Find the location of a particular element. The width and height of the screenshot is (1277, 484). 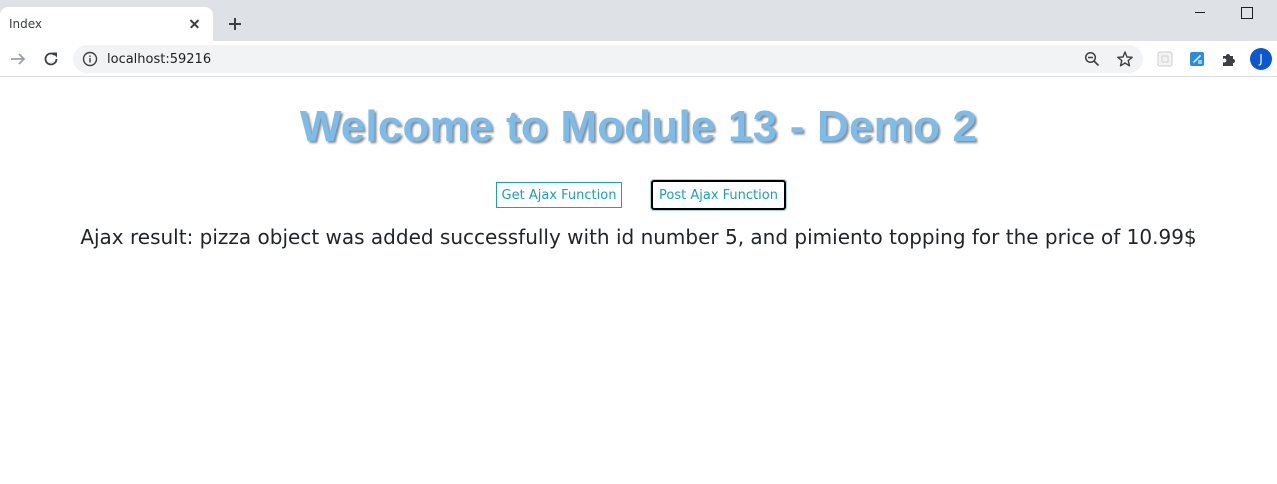

new-tab-plus-icon is located at coordinates (235, 24).